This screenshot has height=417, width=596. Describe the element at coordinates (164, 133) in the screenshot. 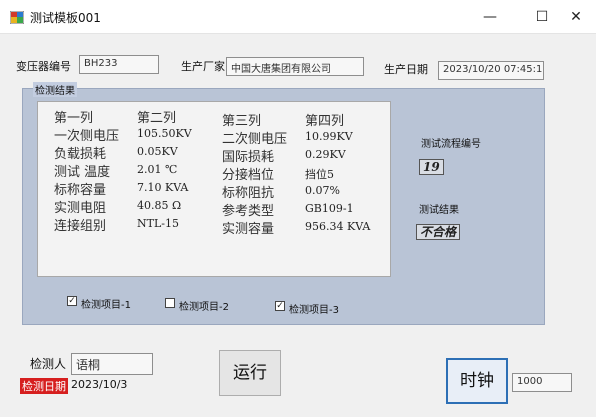

I see `table-cell: 105.50KV` at that location.